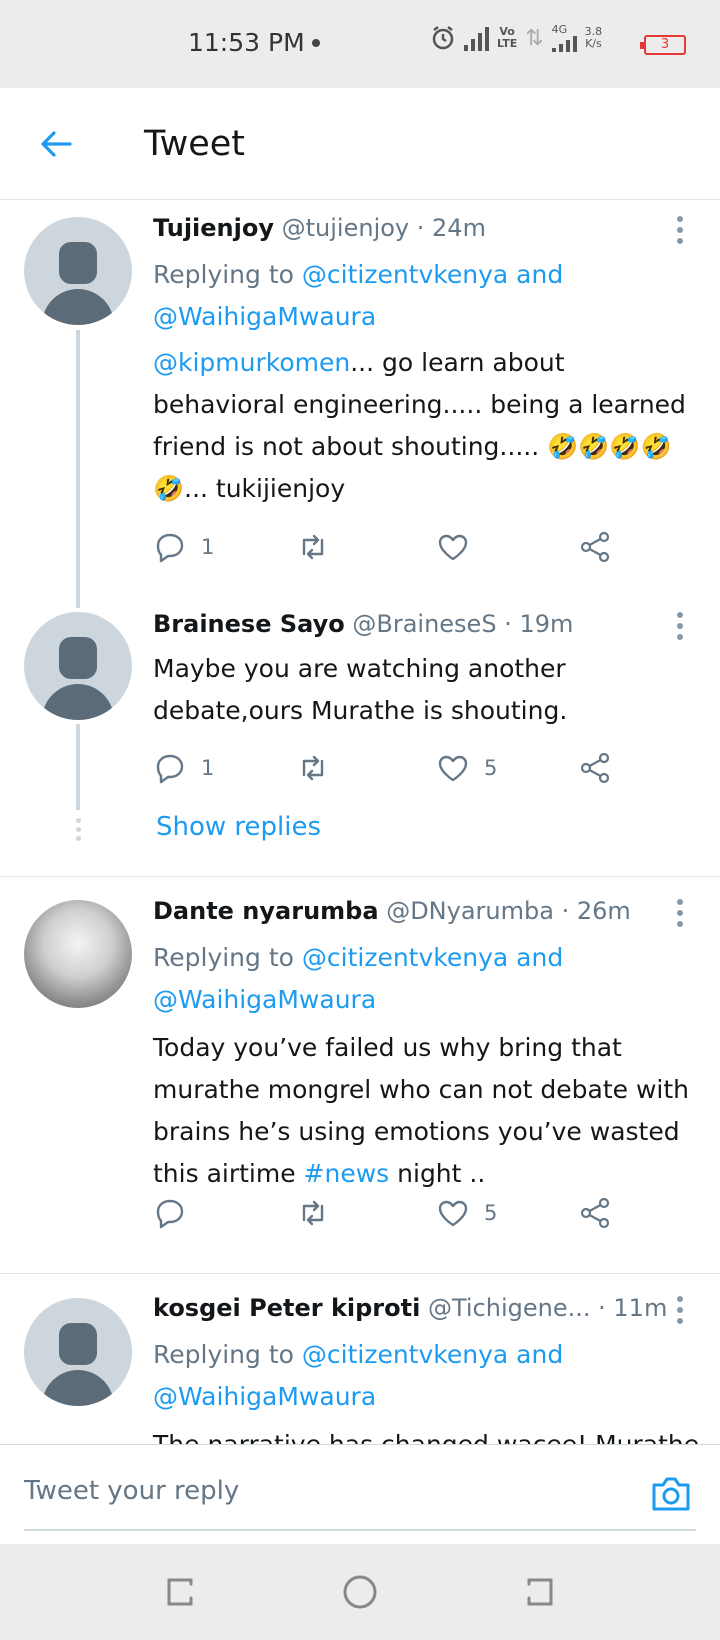  I want to click on alarm-icon, so click(443, 38).